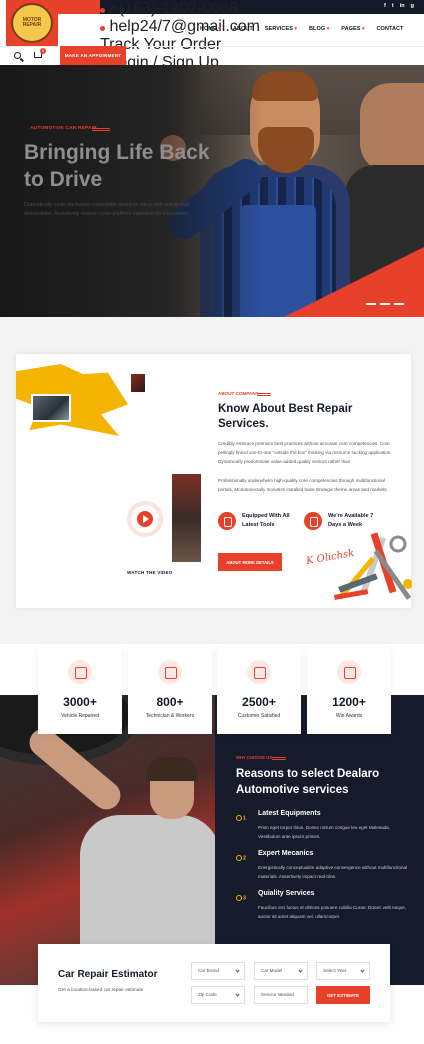  Describe the element at coordinates (214, 983) in the screenshot. I see `estimator-card` at that location.